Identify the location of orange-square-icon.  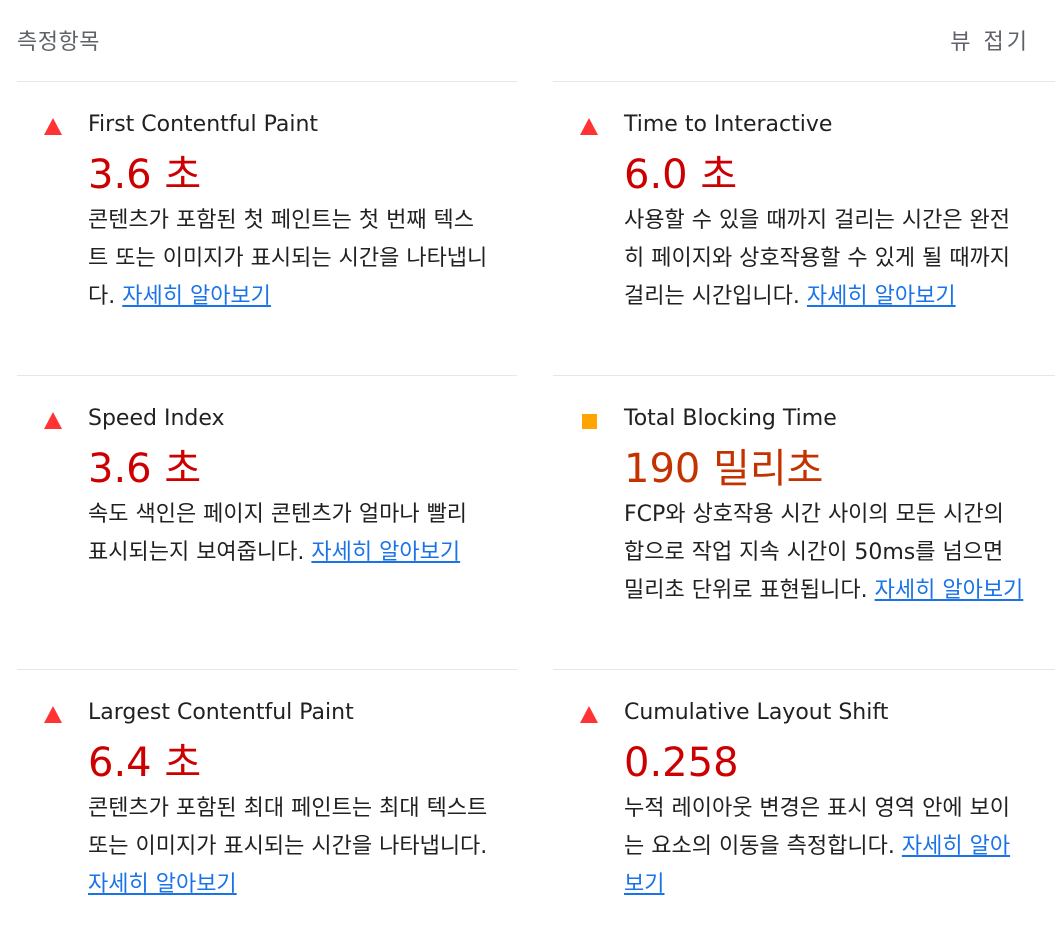
(589, 422).